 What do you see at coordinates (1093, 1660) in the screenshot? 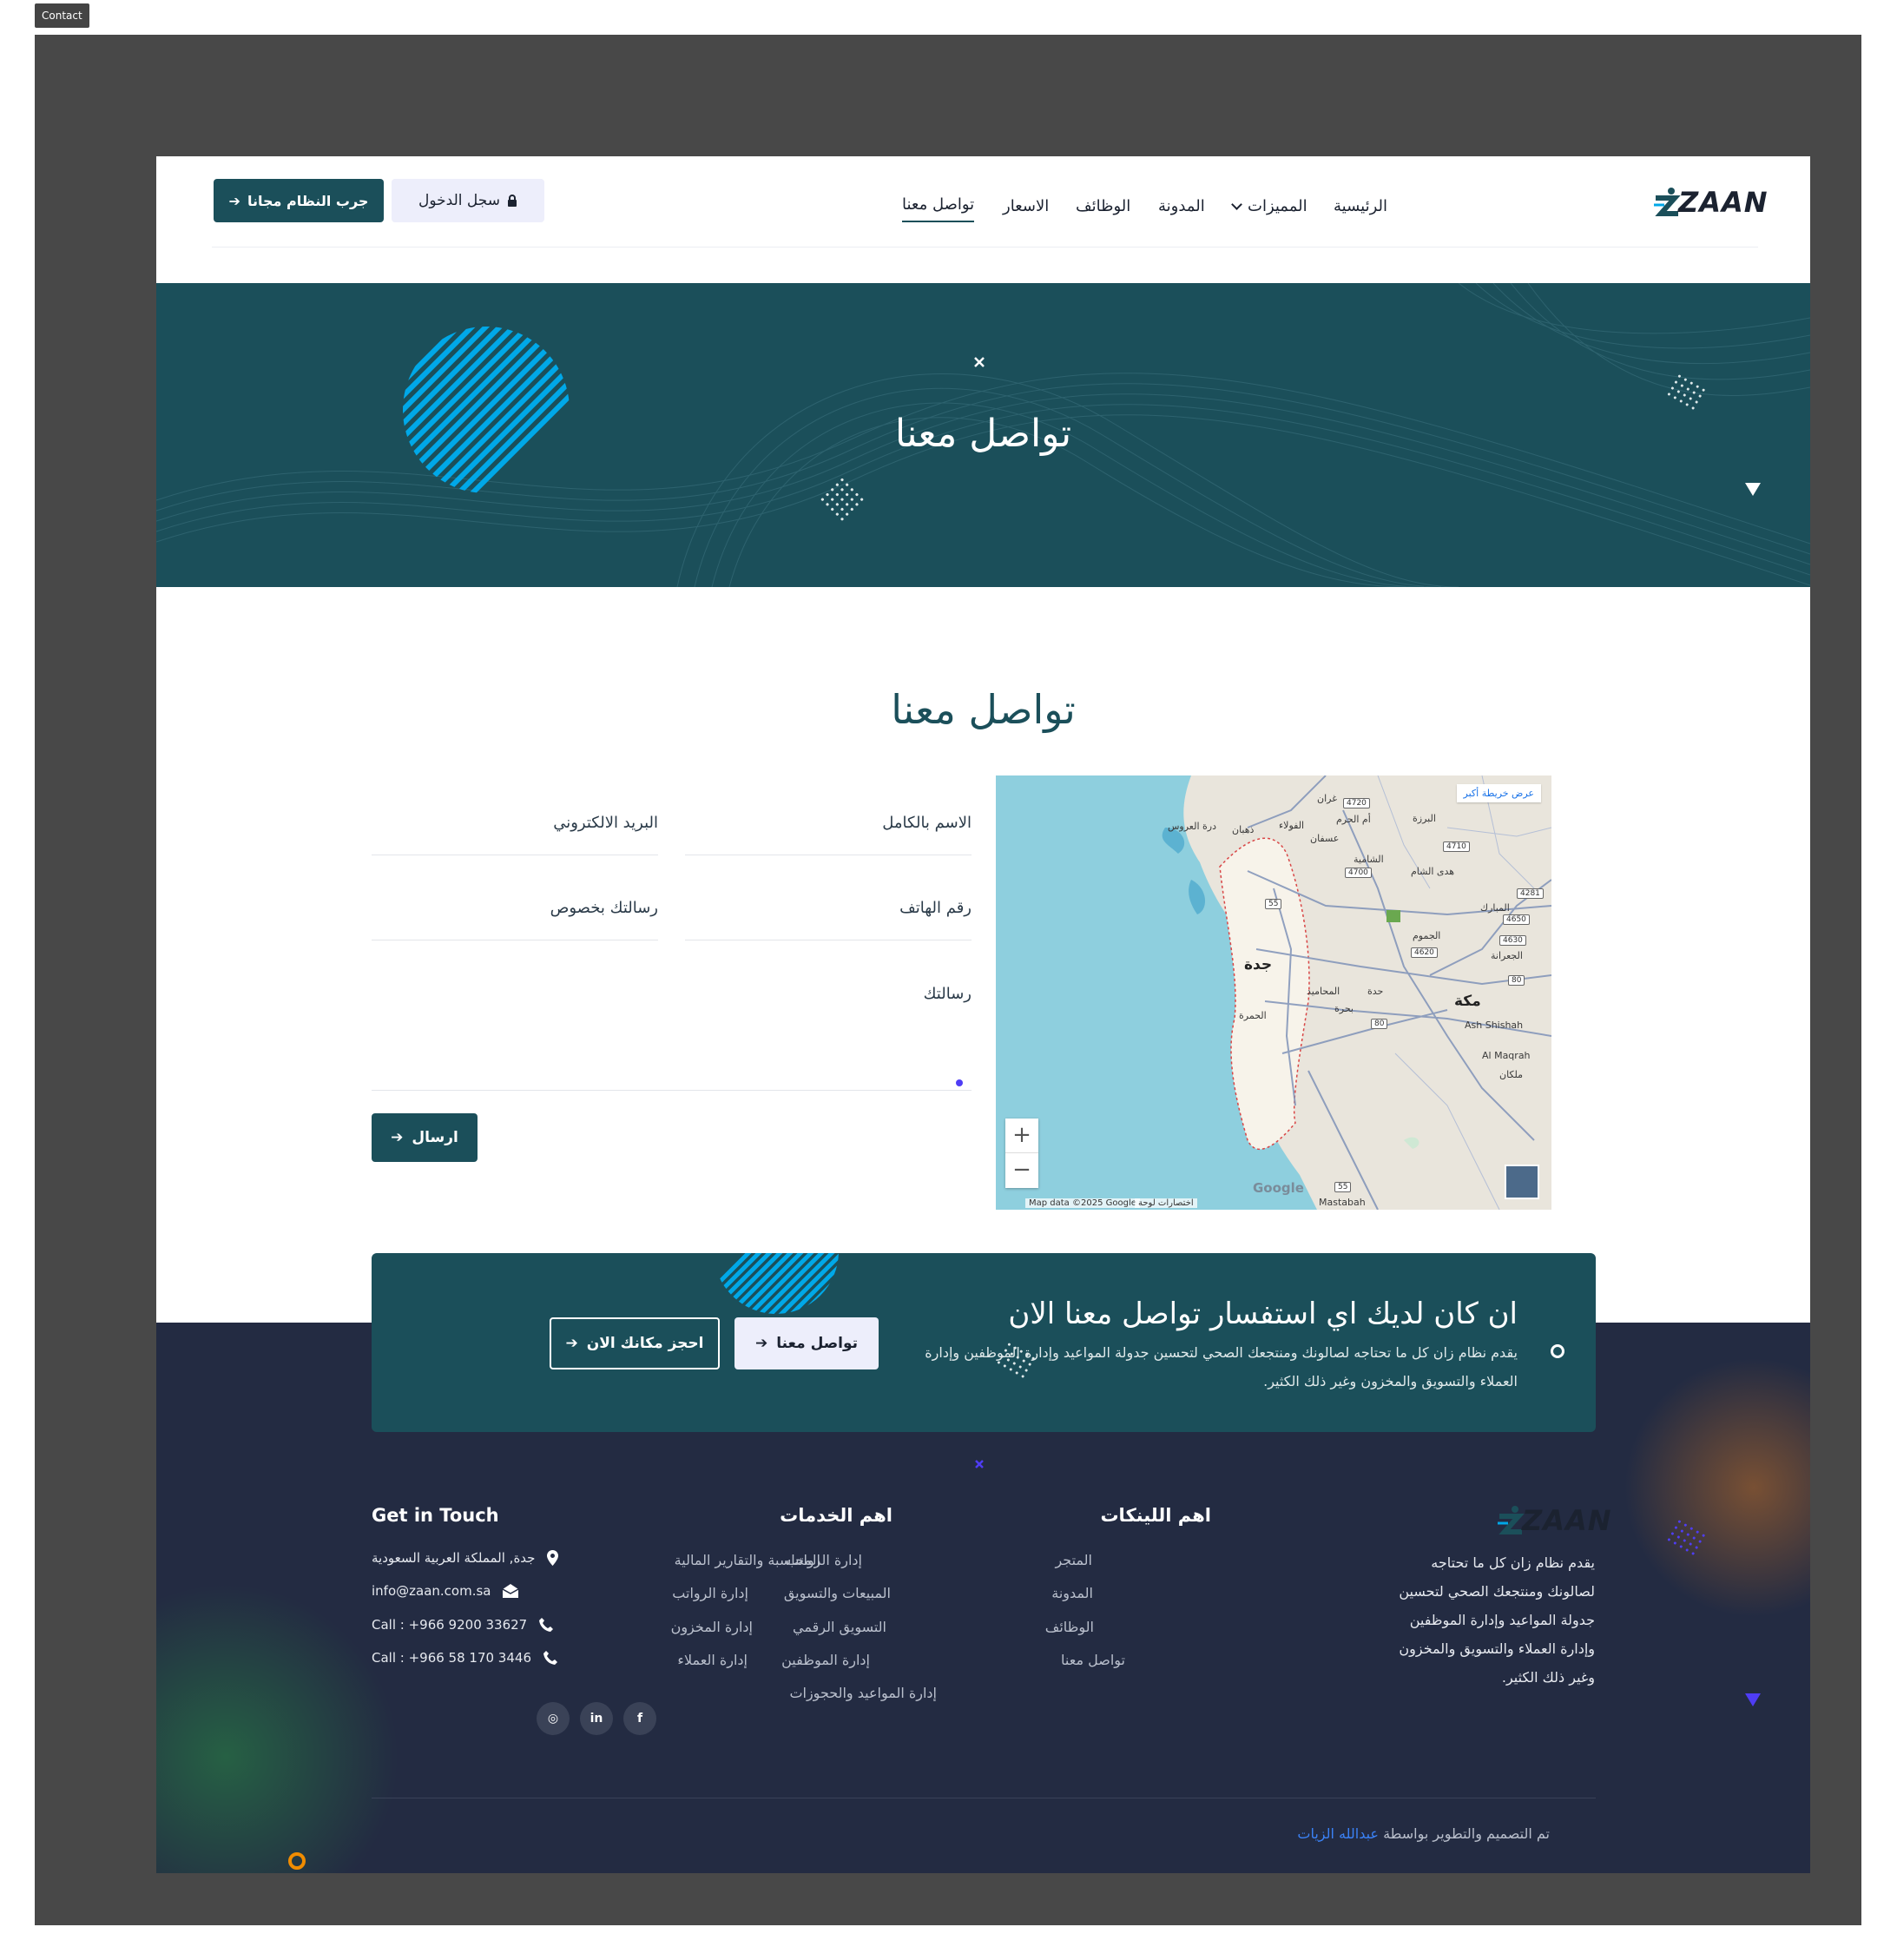
I see `footer-link-contact: تواصل معنا` at bounding box center [1093, 1660].